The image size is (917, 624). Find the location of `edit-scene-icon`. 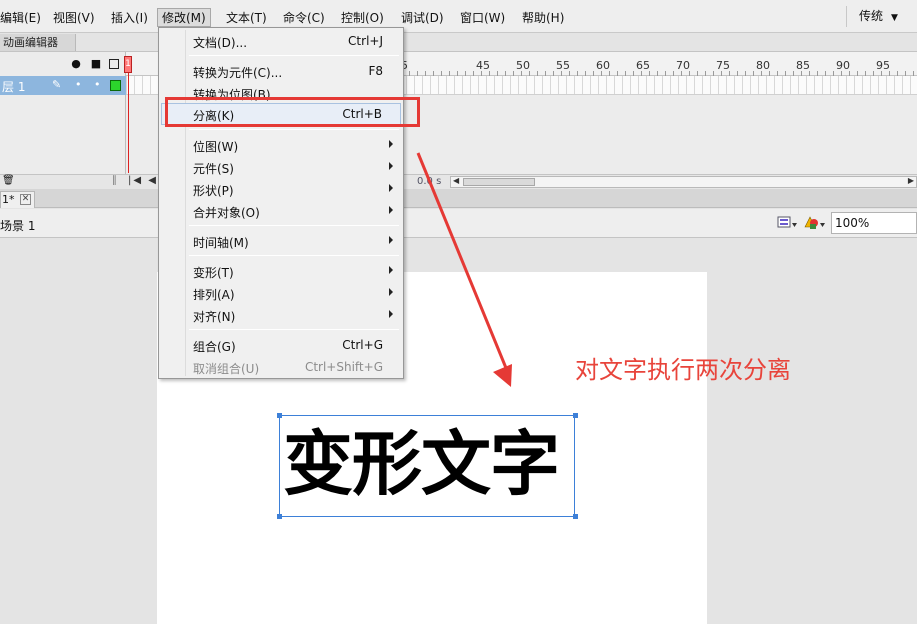

edit-scene-icon is located at coordinates (787, 223).